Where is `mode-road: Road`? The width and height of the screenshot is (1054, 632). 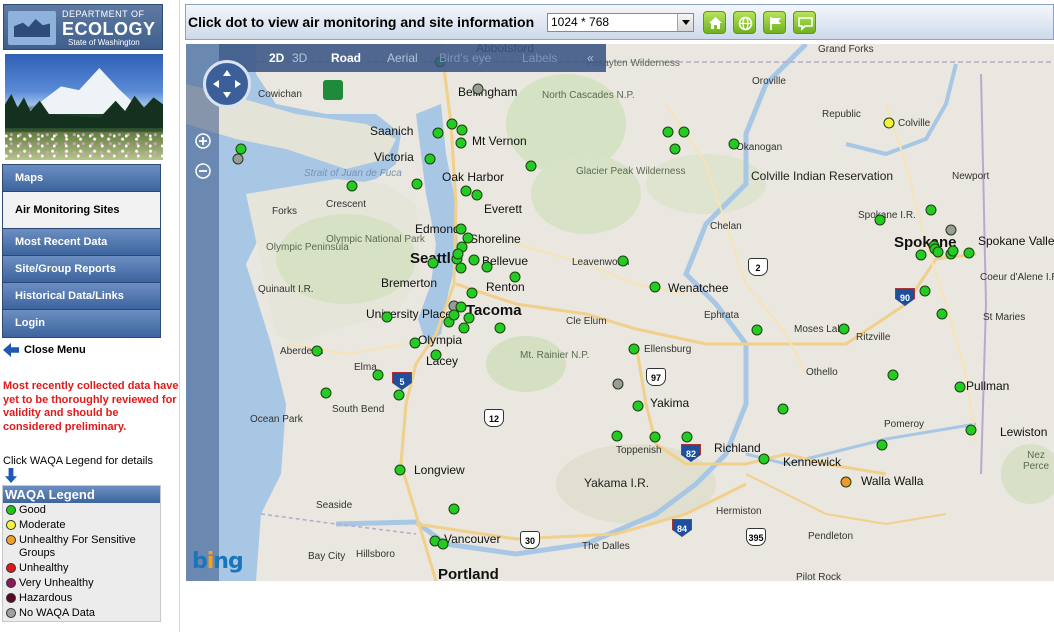
mode-road: Road is located at coordinates (346, 58).